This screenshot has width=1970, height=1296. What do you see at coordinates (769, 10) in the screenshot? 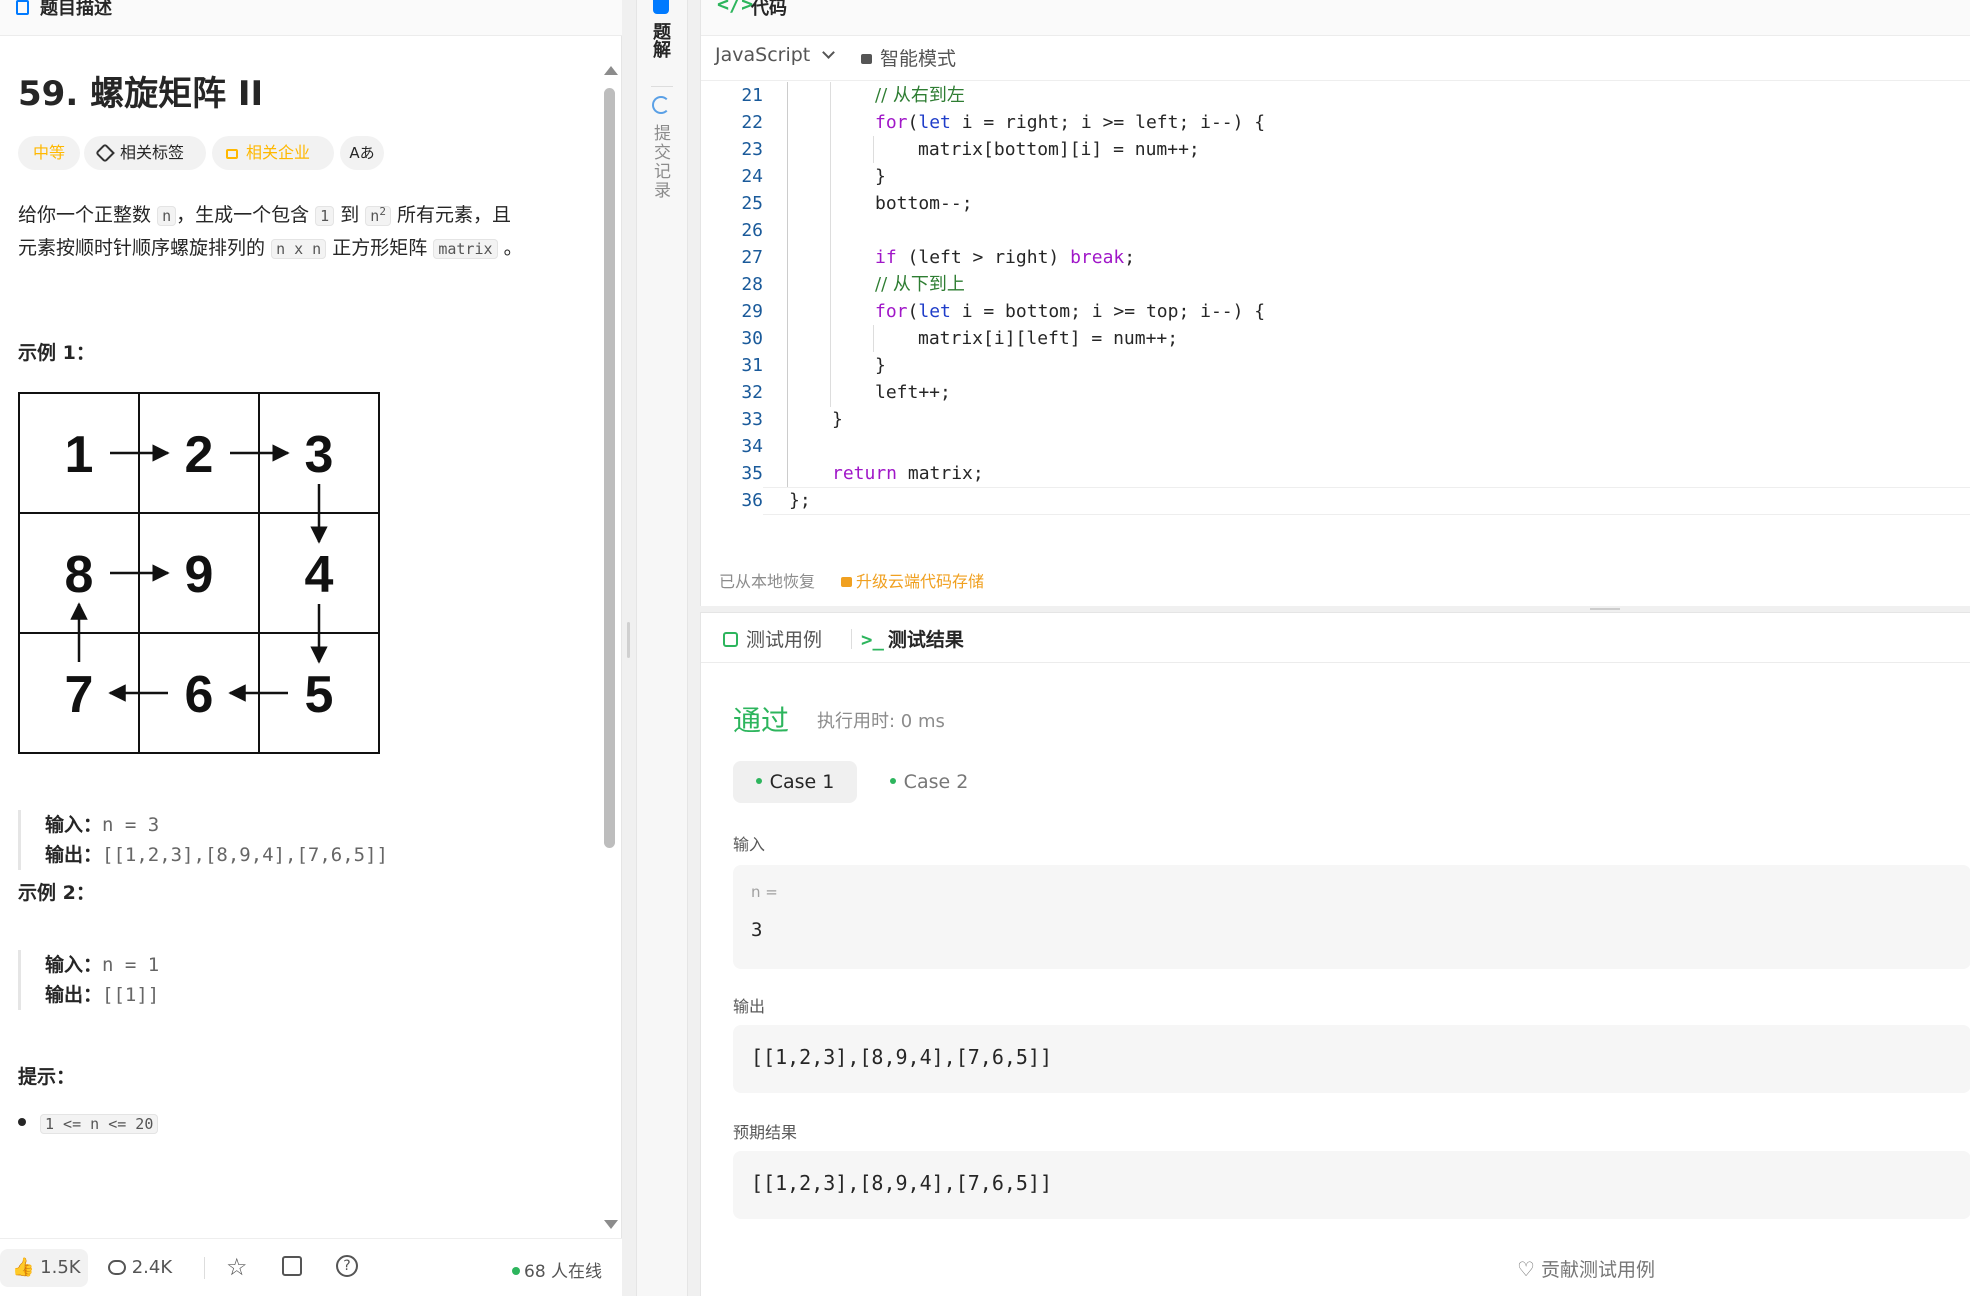
I see `tab-code: 代码` at bounding box center [769, 10].